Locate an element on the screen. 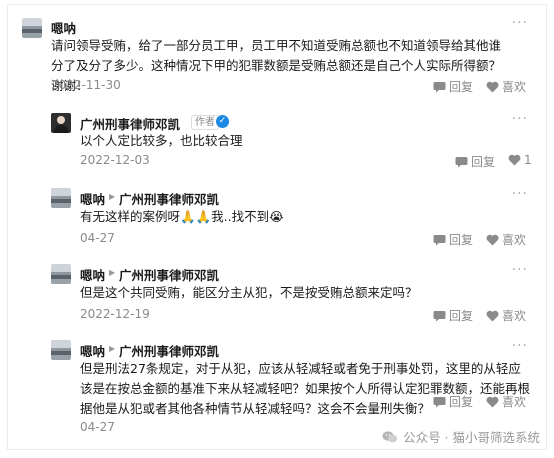  comment-text: 有无这样的案例呀🙏🙏我..找不到😭 is located at coordinates (182, 216).